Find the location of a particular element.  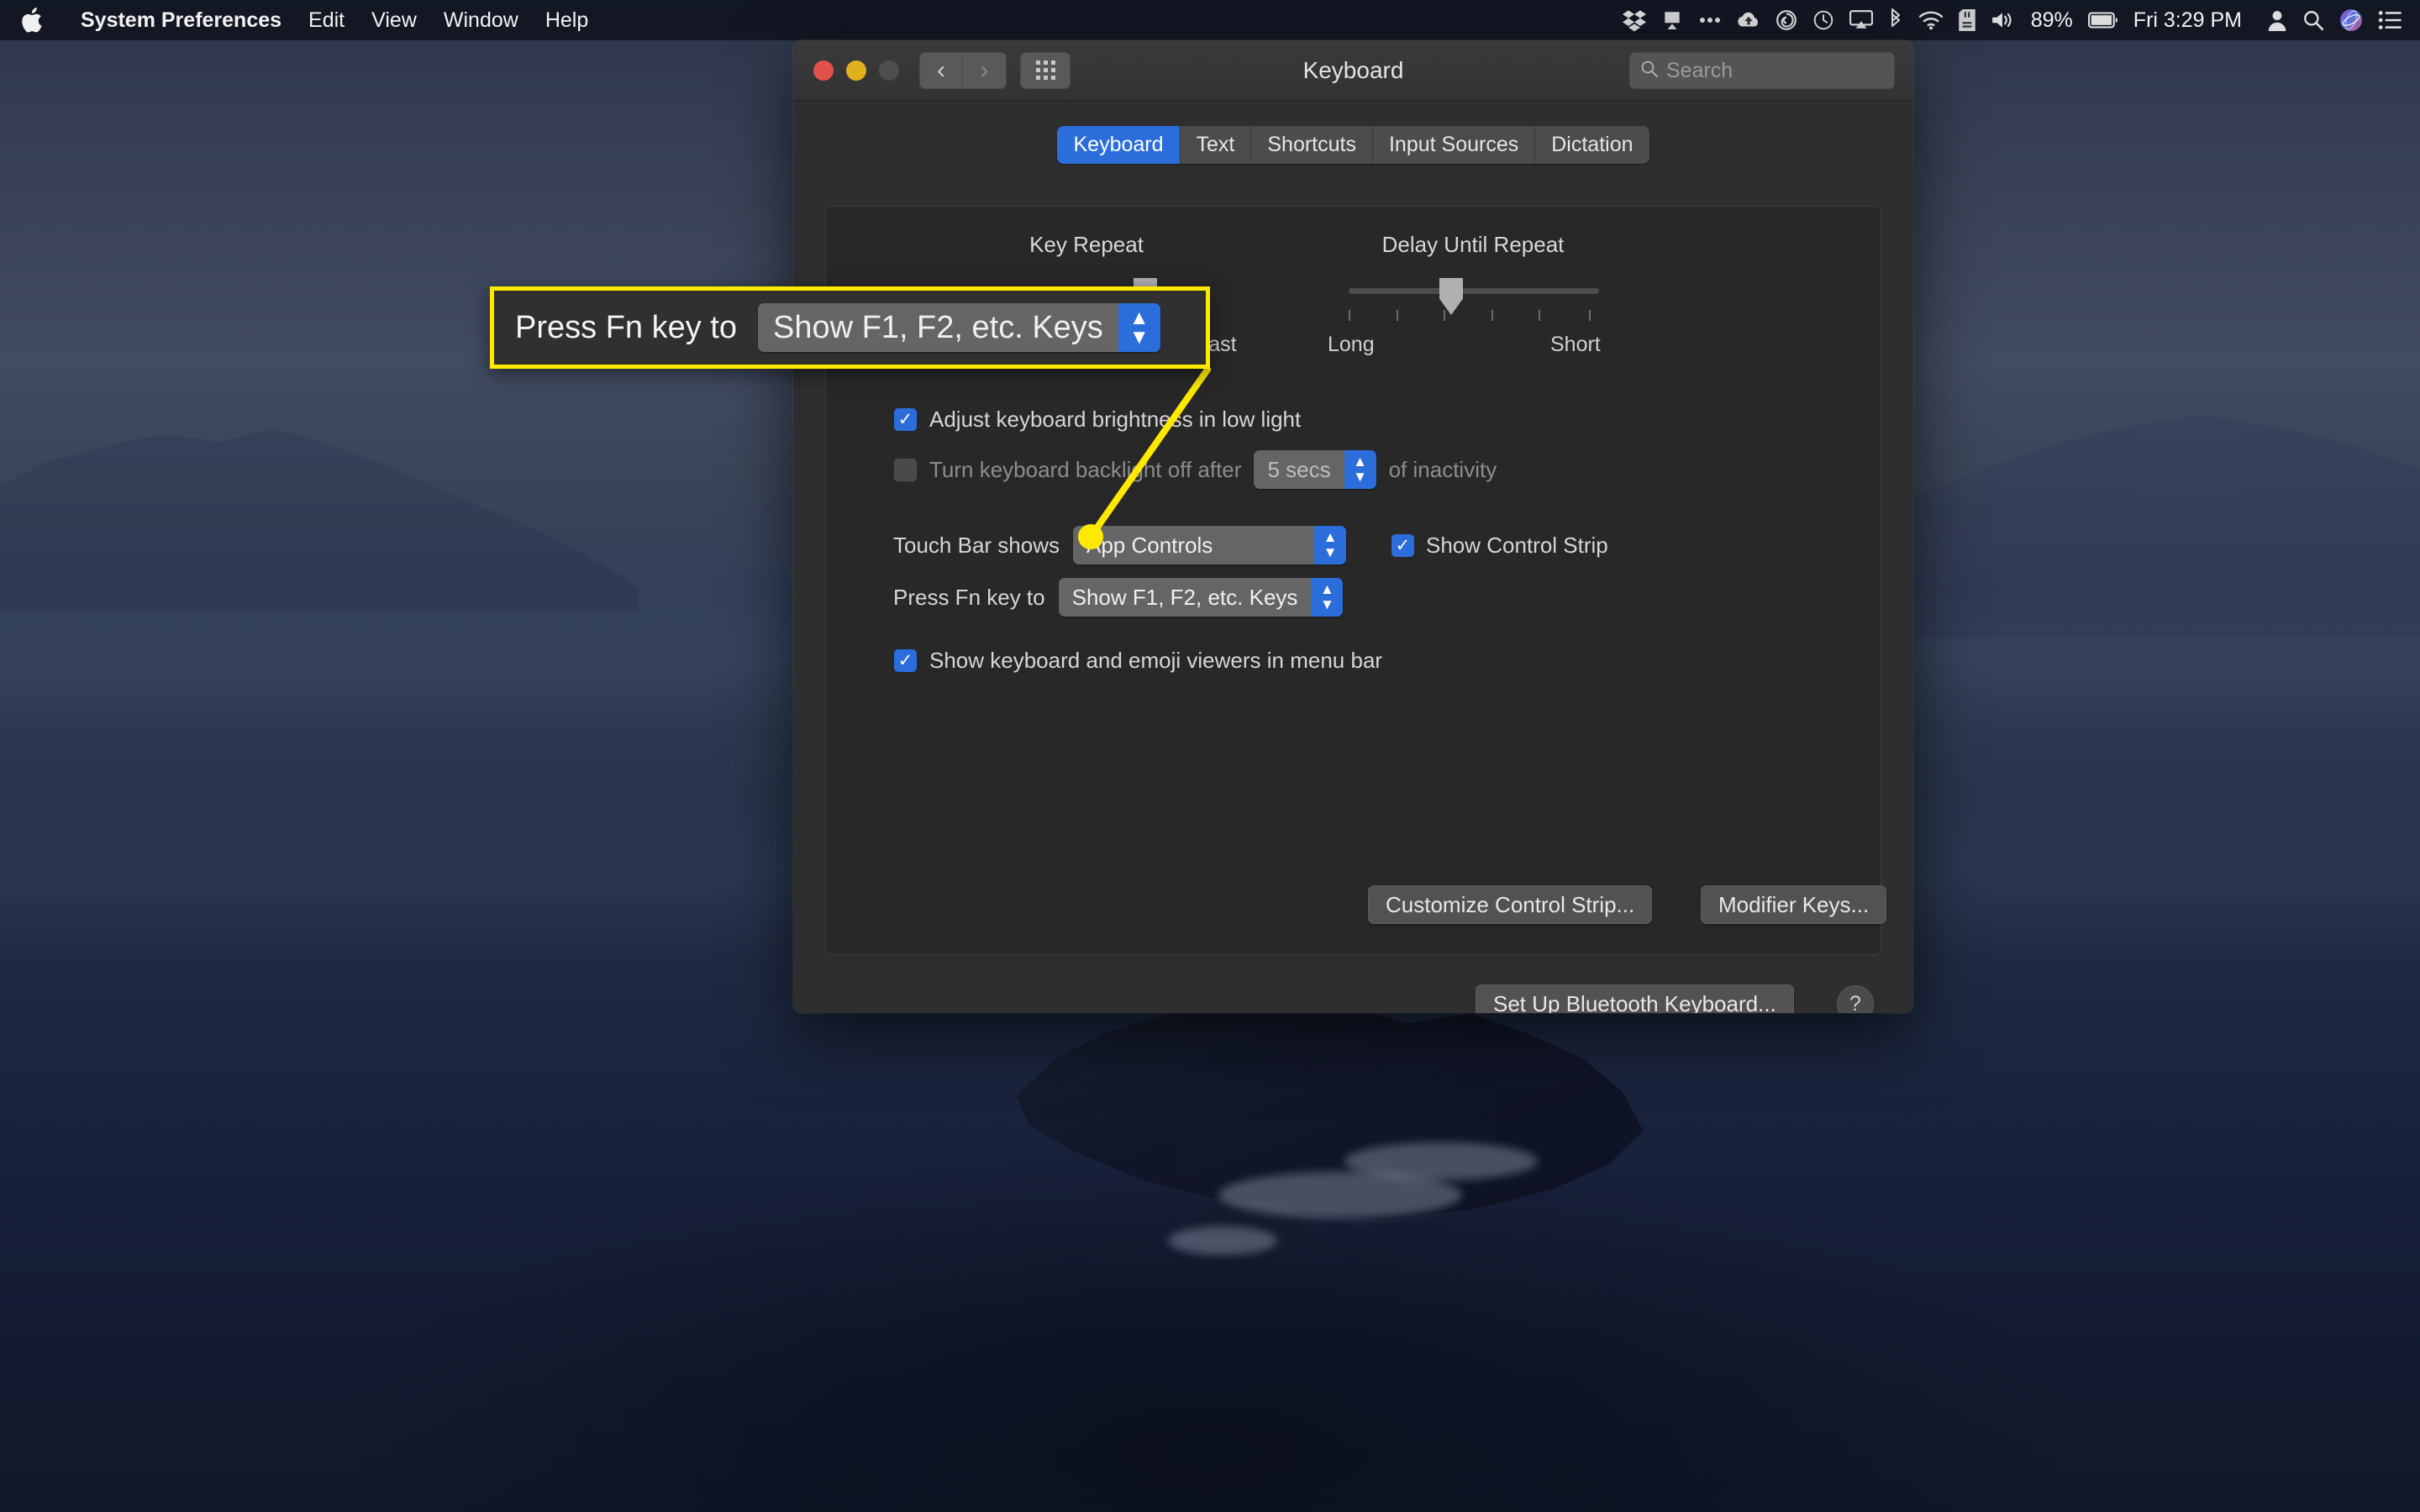

key-repeat-label: Key Repeat is located at coordinates (1086, 244).